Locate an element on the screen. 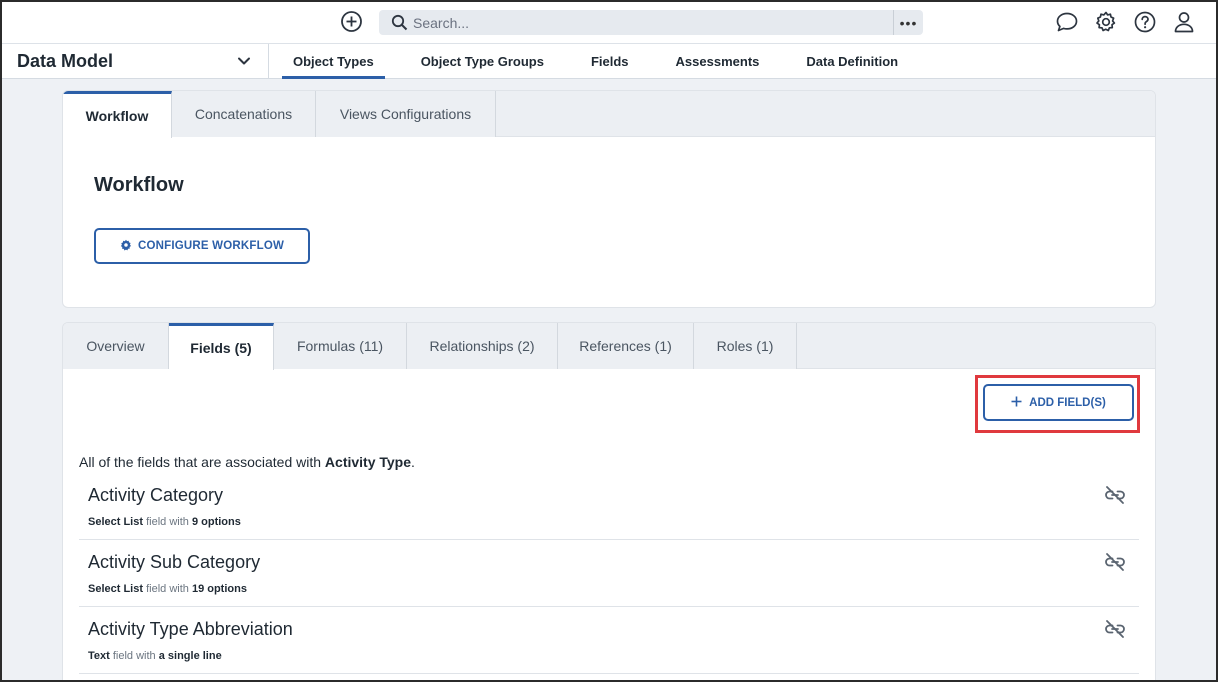 Image resolution: width=1218 pixels, height=682 pixels. tab-concatenations: Concatenations is located at coordinates (244, 114).